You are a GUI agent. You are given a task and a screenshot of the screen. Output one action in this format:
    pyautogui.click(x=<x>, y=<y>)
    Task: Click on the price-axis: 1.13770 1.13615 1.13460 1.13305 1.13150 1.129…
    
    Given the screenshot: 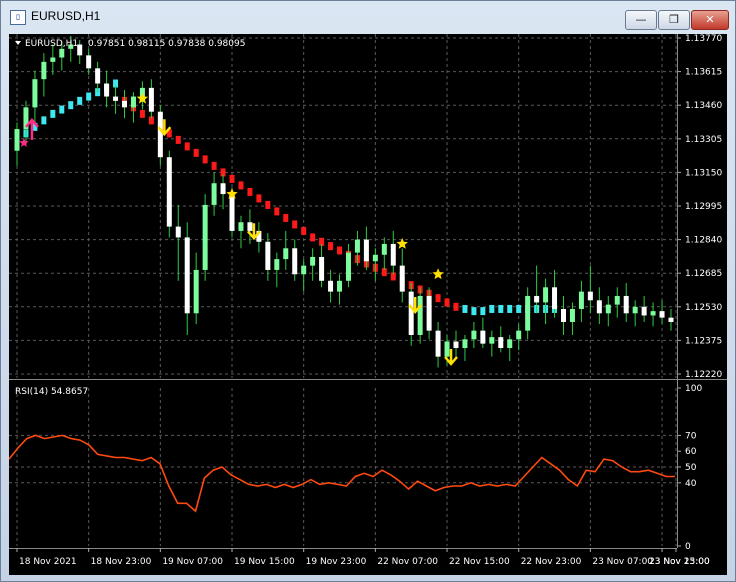 What is the action you would take?
    pyautogui.click(x=699, y=207)
    